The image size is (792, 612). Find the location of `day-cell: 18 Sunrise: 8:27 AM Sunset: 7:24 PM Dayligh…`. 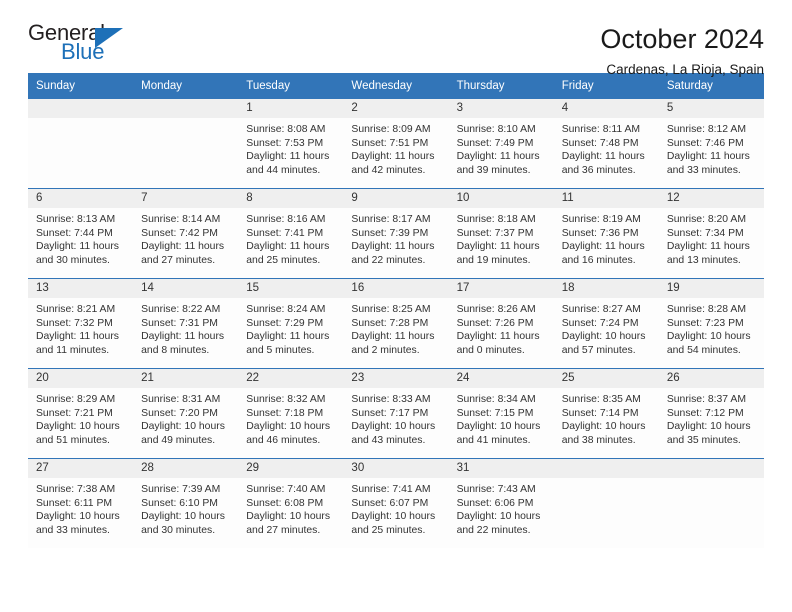

day-cell: 18 Sunrise: 8:27 AM Sunset: 7:24 PM Dayligh… is located at coordinates (606, 324).